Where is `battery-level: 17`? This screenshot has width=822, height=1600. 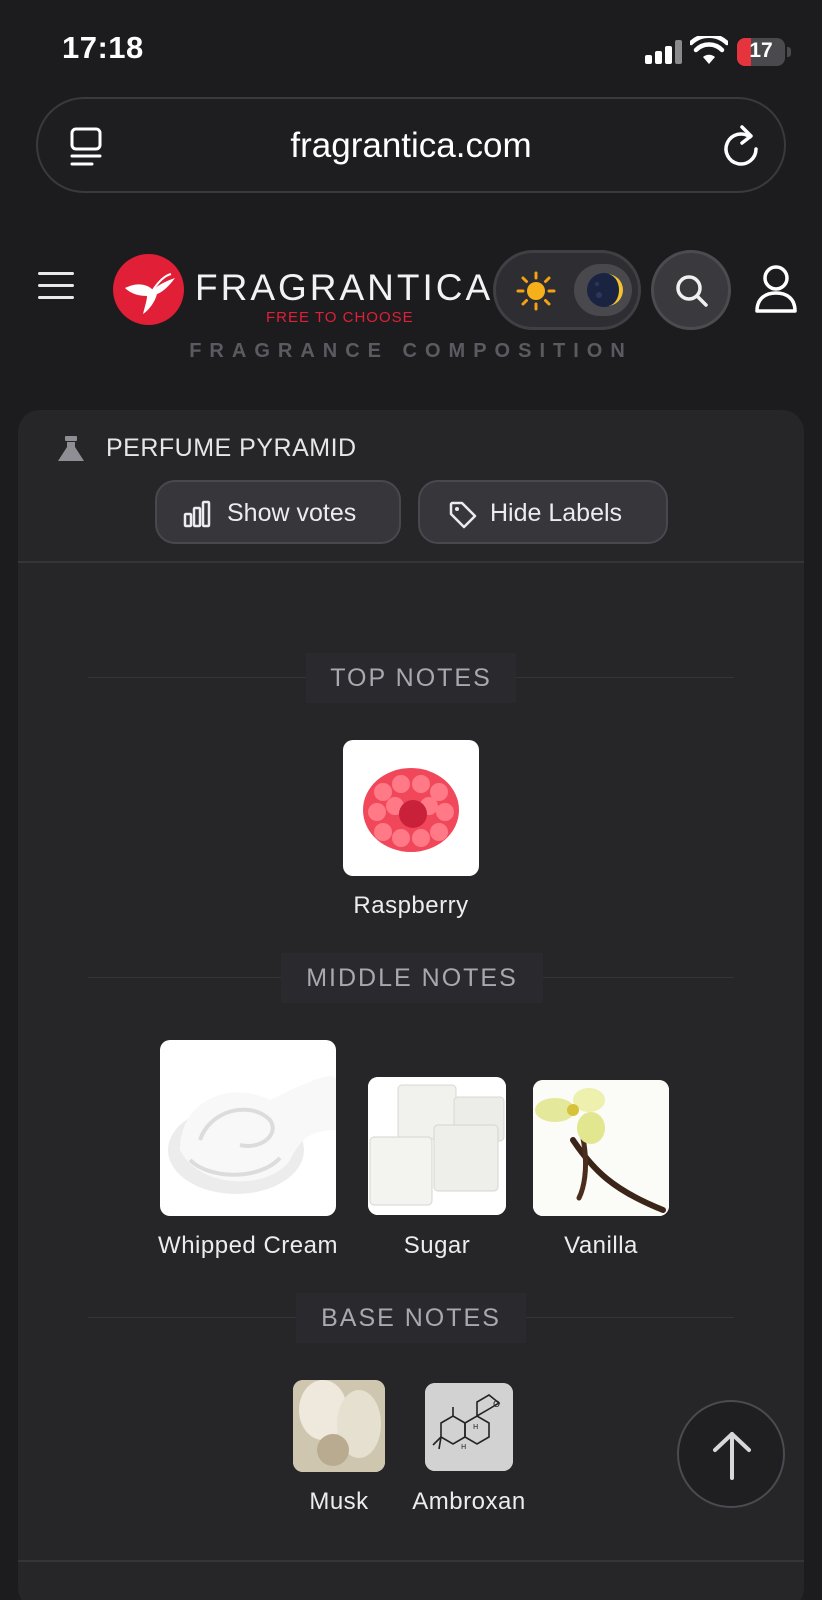
battery-level: 17 is located at coordinates (761, 50).